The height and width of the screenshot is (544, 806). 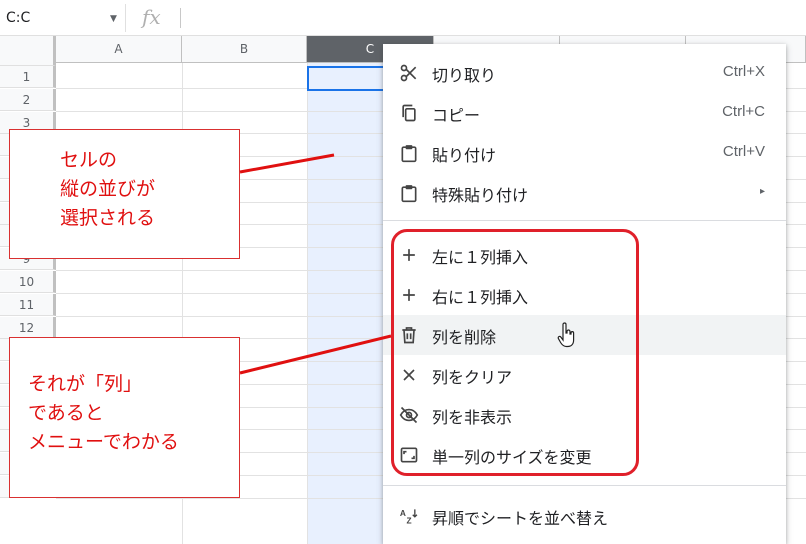 What do you see at coordinates (403, 513) in the screenshot?
I see `svg-text: A` at bounding box center [403, 513].